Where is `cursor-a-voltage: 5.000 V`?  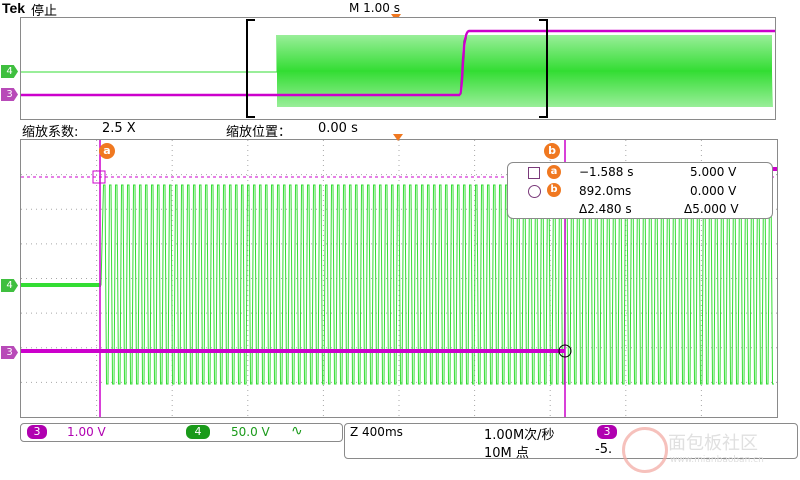 cursor-a-voltage: 5.000 V is located at coordinates (713, 172).